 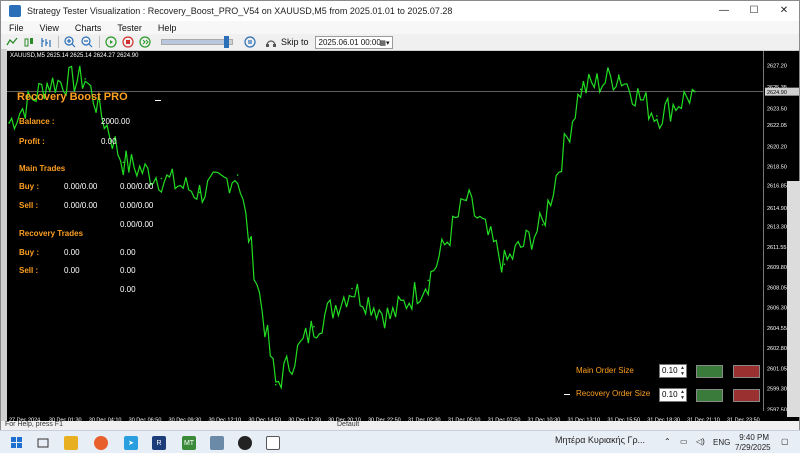 I want to click on main-order-size-value: 0.10, so click(x=670, y=370).